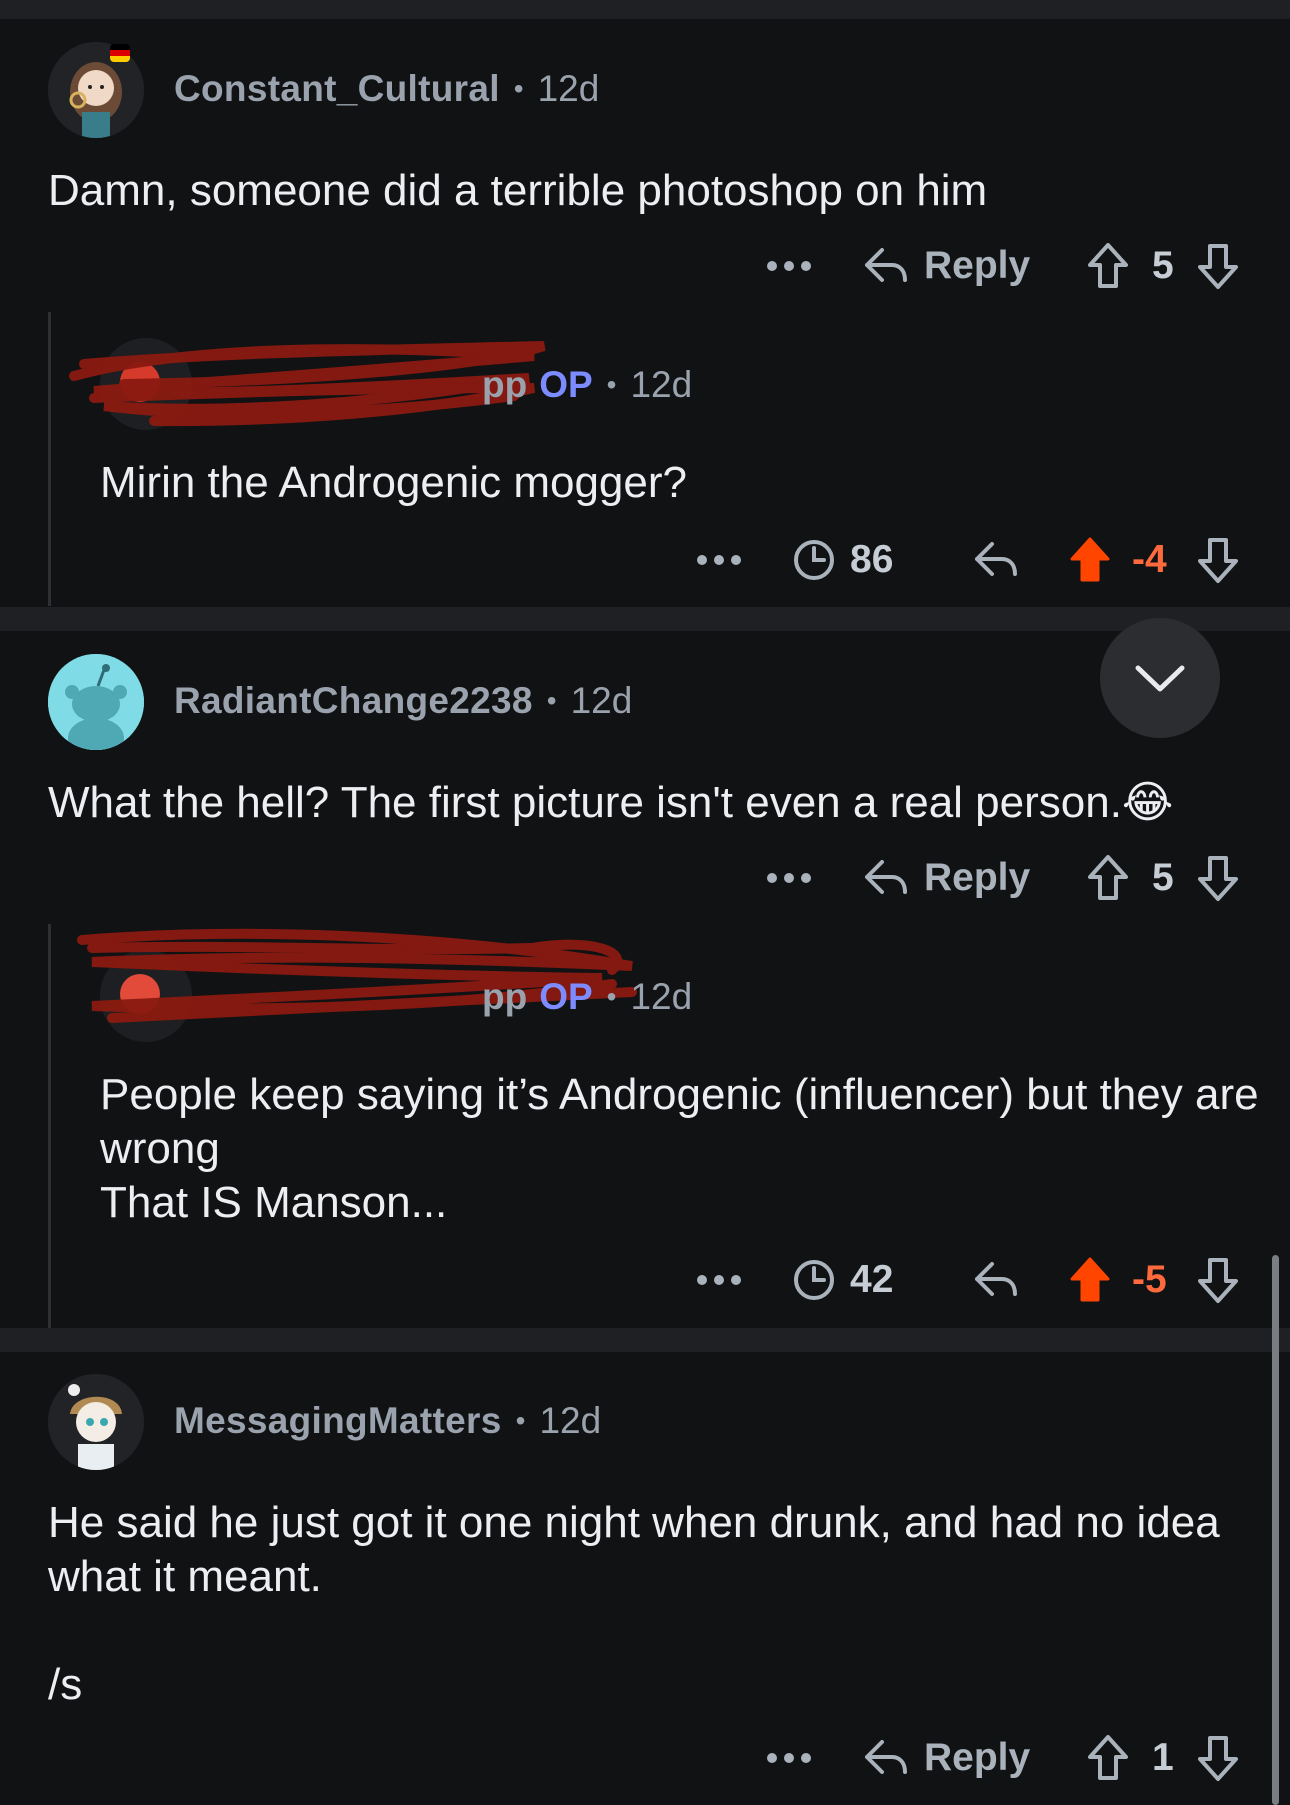  Describe the element at coordinates (842, 1280) in the screenshot. I see `awards-button: 42` at that location.